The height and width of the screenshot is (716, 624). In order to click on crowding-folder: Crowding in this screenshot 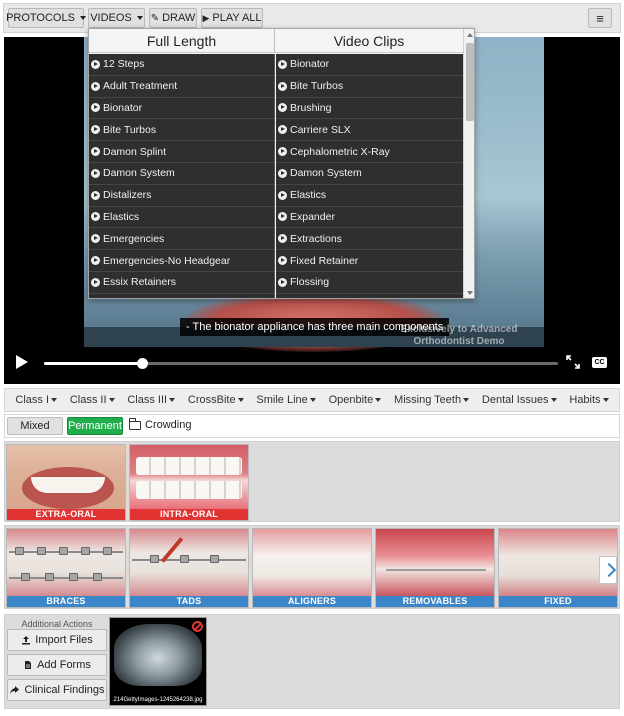, I will do `click(160, 424)`.